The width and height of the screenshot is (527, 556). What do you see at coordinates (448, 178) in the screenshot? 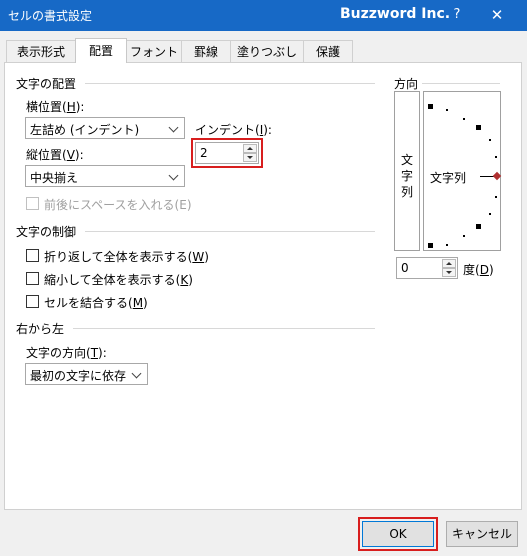
I see `dial-text: 文字列` at bounding box center [448, 178].